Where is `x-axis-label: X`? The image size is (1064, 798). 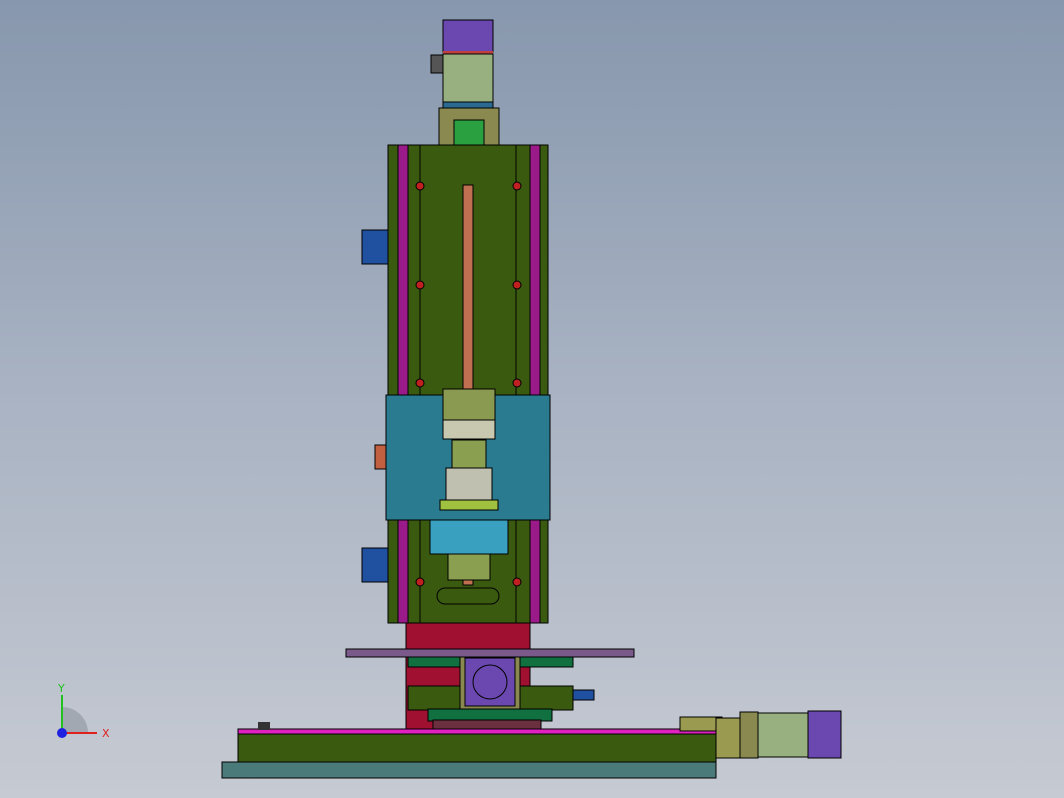
x-axis-label: X is located at coordinates (106, 733).